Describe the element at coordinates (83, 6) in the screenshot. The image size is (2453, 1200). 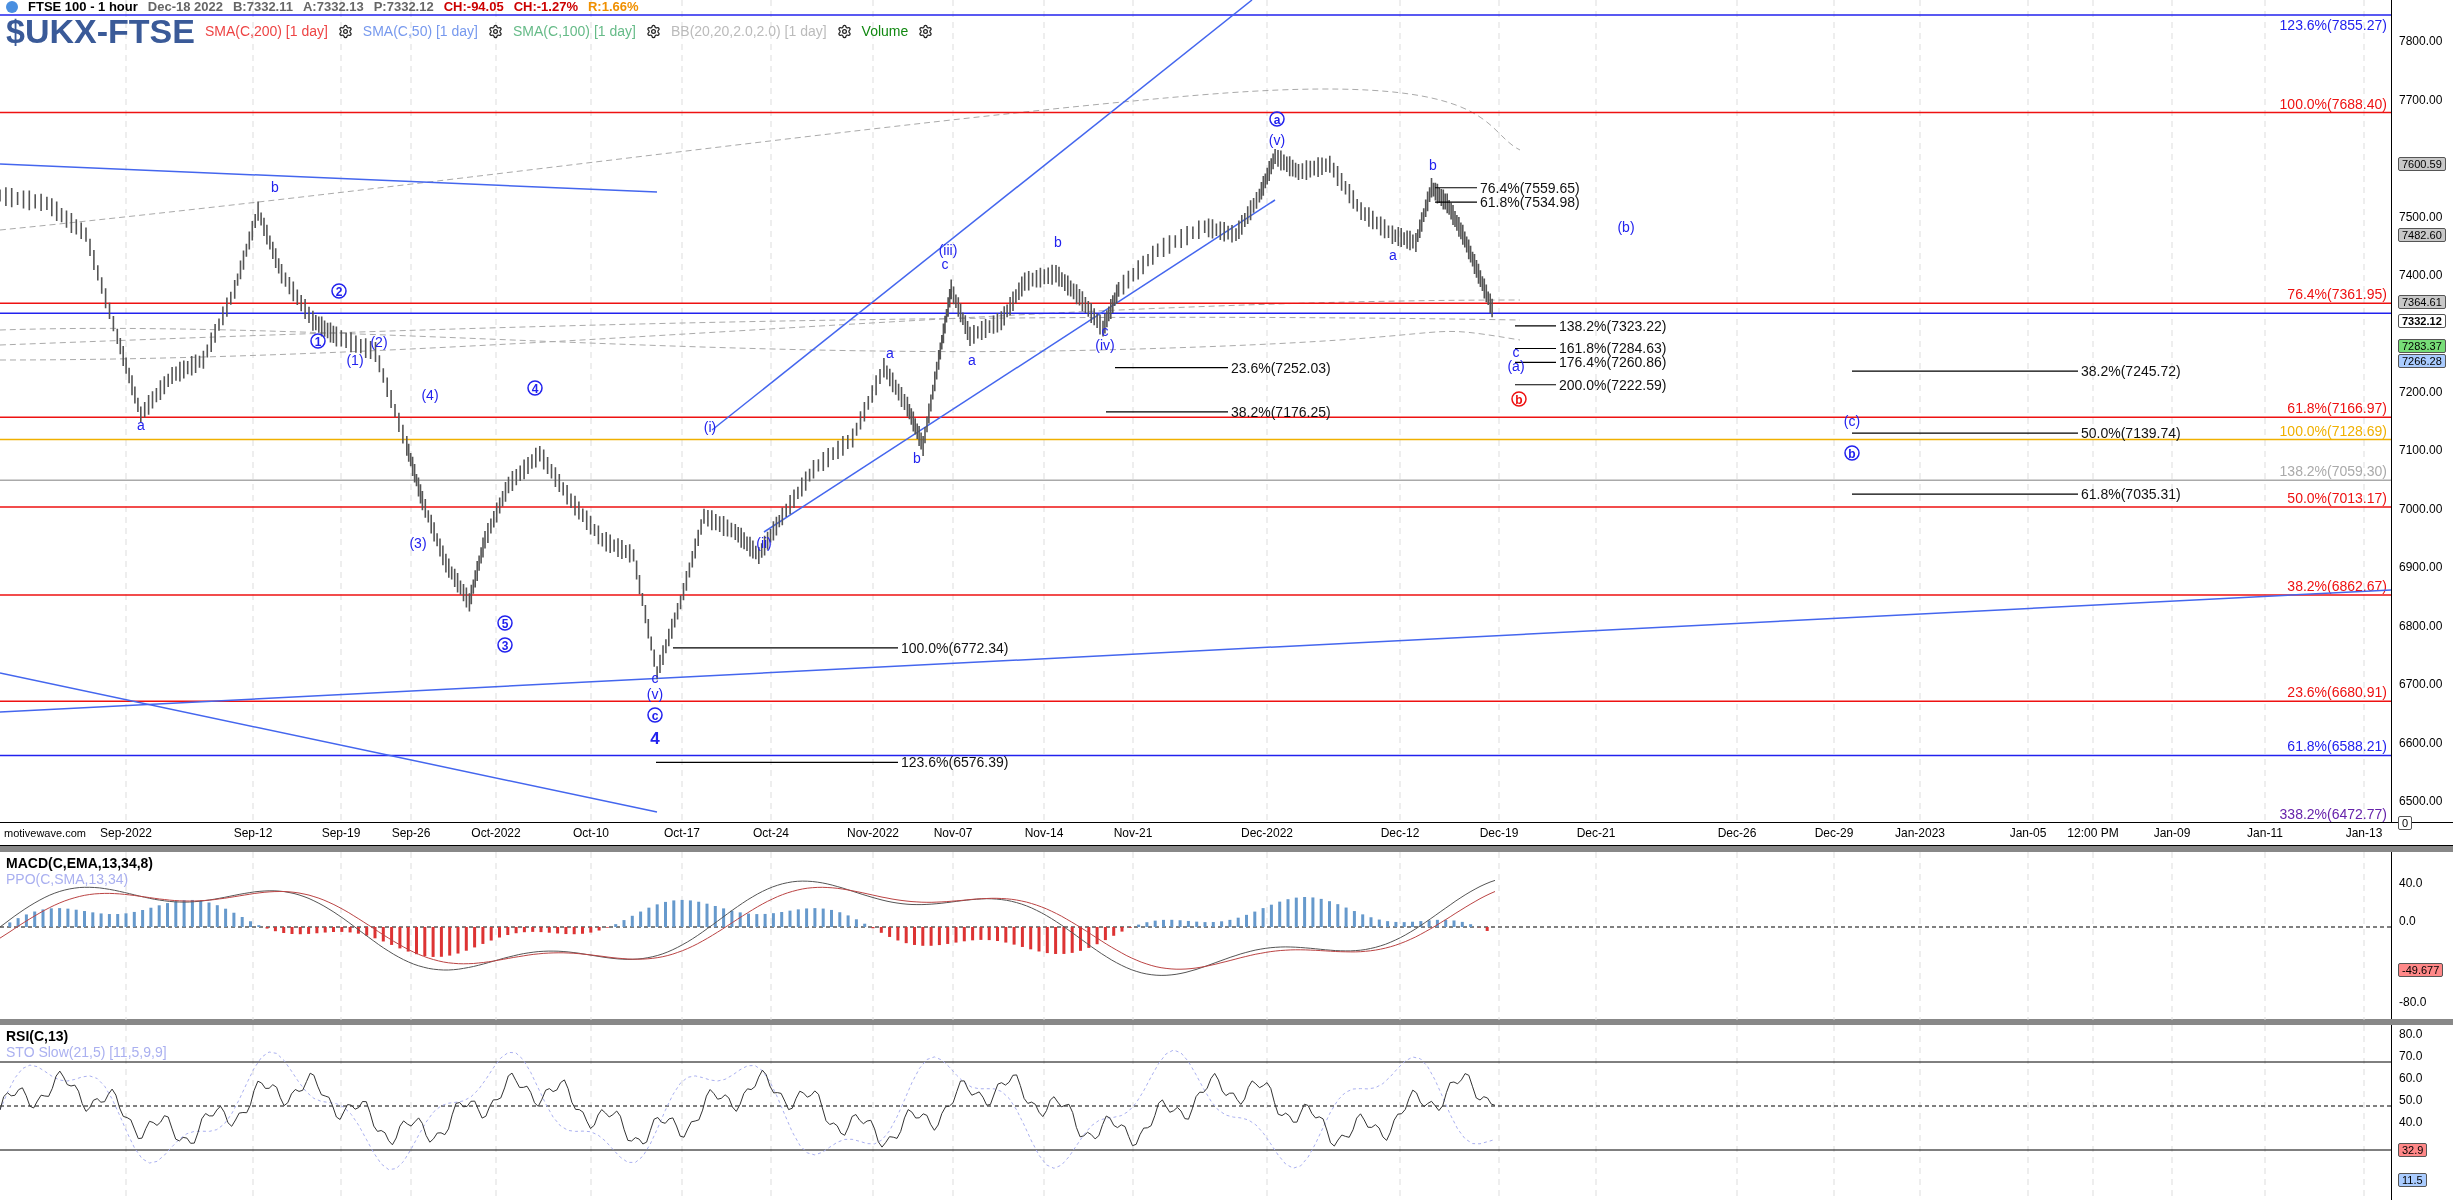
I see `chart-title: FTSE 100 - 1 hour` at that location.